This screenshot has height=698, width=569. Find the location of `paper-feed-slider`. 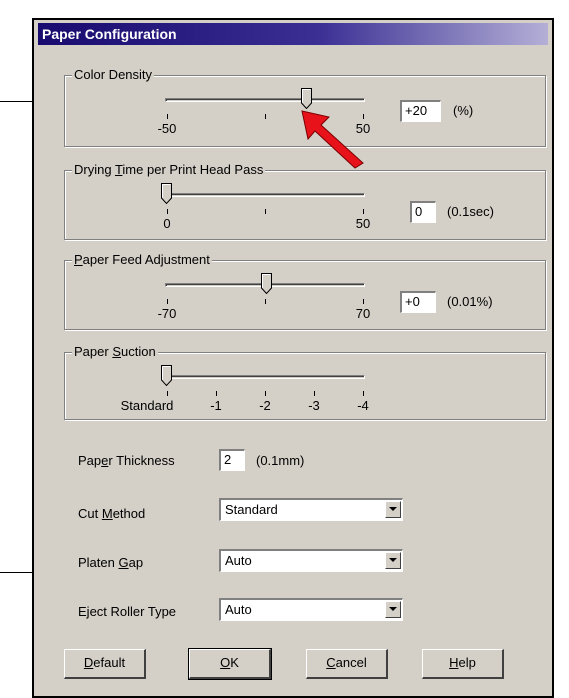

paper-feed-slider is located at coordinates (266, 283).